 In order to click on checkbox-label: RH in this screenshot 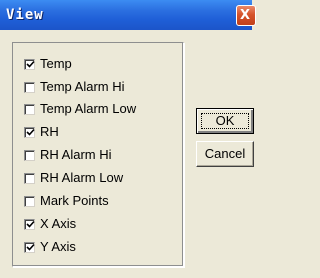, I will do `click(49, 131)`.